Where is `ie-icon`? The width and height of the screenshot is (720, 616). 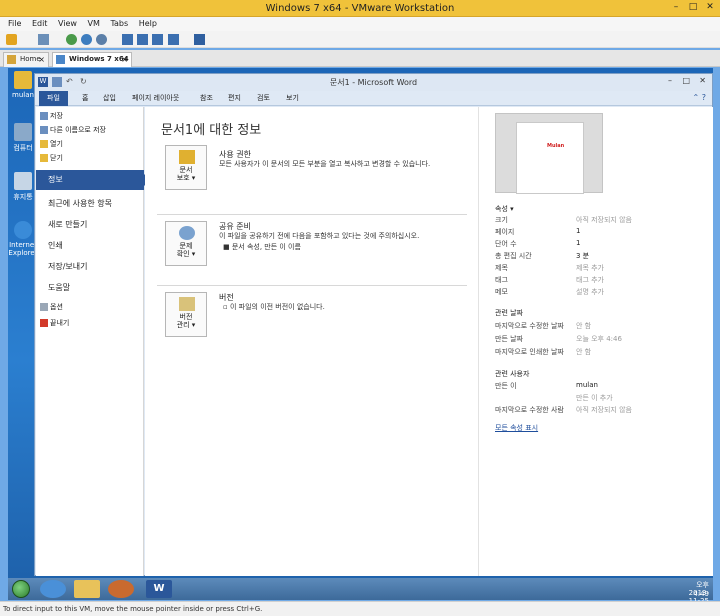
ie-icon is located at coordinates (23, 230).